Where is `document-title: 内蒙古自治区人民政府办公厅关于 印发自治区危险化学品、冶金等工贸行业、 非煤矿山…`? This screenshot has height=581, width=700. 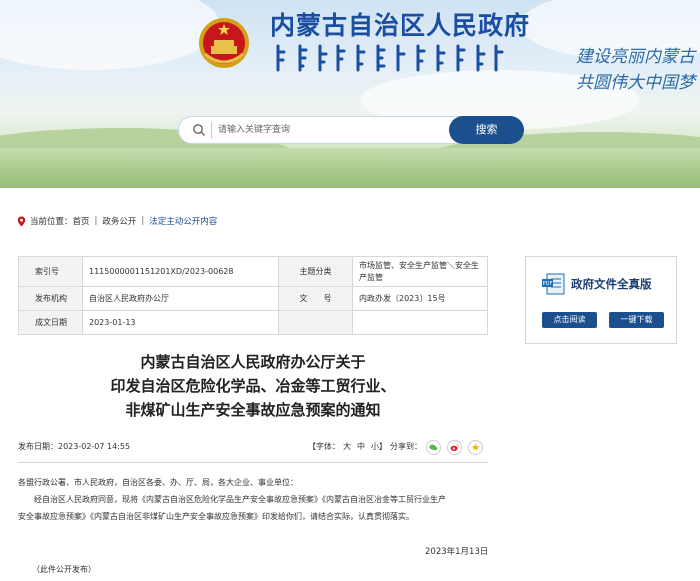
document-title: 内蒙古自治区人民政府办公厅关于 印发自治区危险化学品、冶金等工贸行业、 非煤矿山… is located at coordinates (253, 386).